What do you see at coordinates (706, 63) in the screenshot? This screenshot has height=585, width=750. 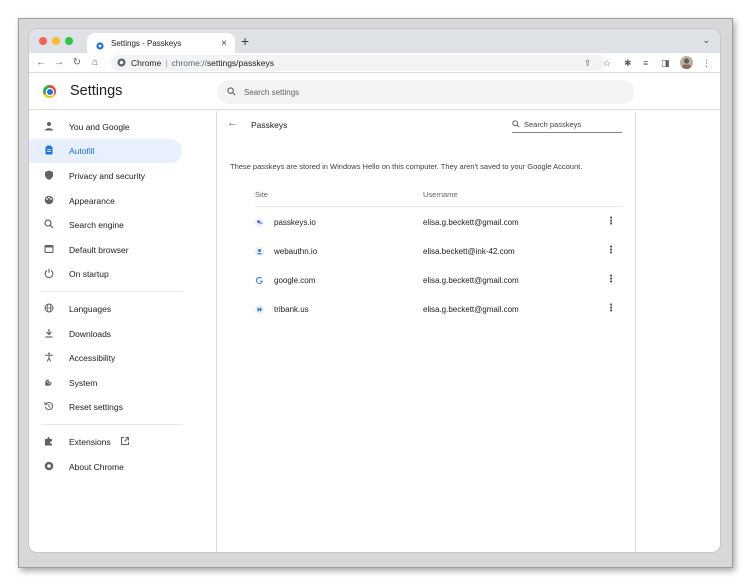 I see `menu-kebab-icon: ⋮` at bounding box center [706, 63].